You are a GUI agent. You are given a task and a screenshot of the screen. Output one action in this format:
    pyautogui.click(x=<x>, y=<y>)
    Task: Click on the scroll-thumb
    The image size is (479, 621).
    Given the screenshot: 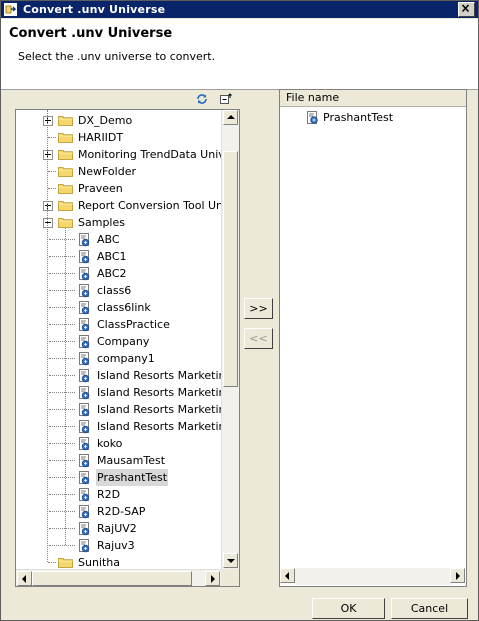 What is the action you would take?
    pyautogui.click(x=230, y=269)
    